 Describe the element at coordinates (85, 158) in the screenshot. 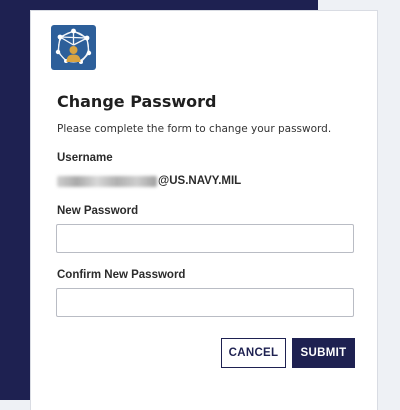

I see `username-label: Username` at that location.